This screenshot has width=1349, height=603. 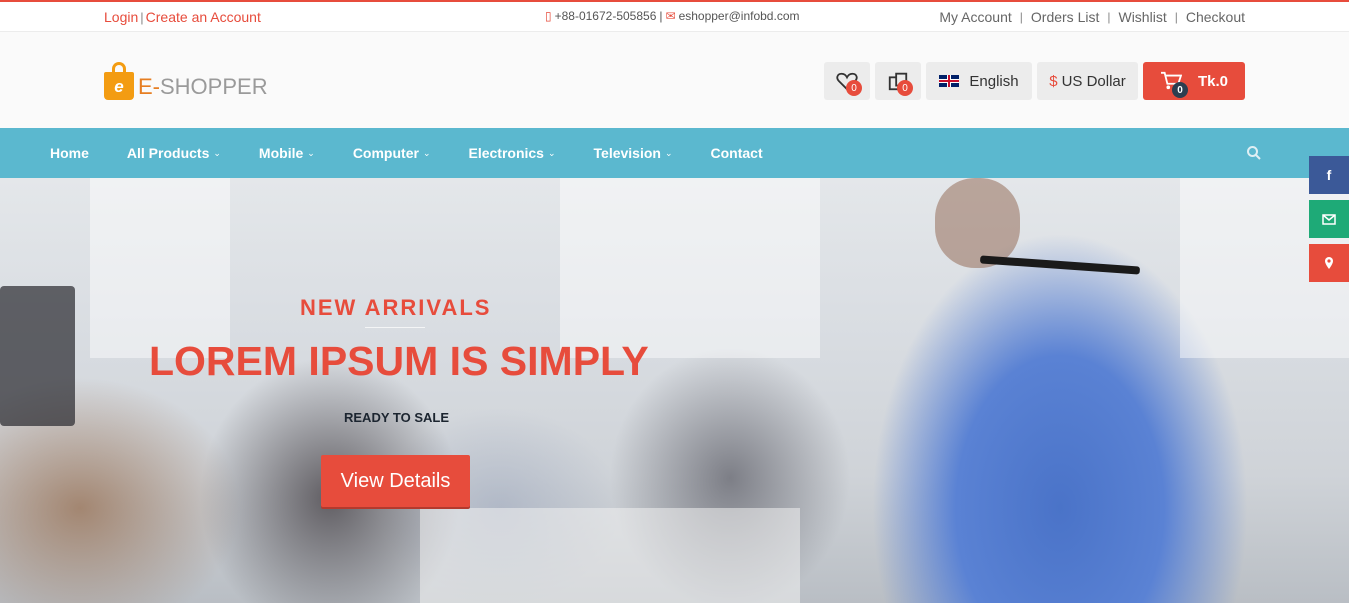 What do you see at coordinates (605, 16) in the screenshot?
I see `phone-number: +88-01672-505856` at bounding box center [605, 16].